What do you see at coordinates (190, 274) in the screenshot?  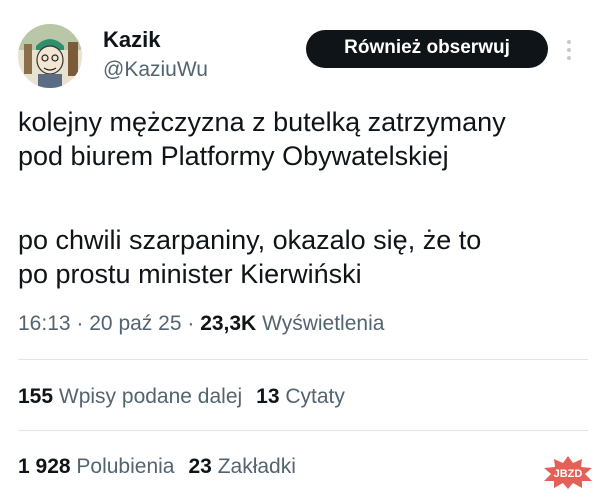 I see `tweet-line: po prostu minister Kierwiński` at bounding box center [190, 274].